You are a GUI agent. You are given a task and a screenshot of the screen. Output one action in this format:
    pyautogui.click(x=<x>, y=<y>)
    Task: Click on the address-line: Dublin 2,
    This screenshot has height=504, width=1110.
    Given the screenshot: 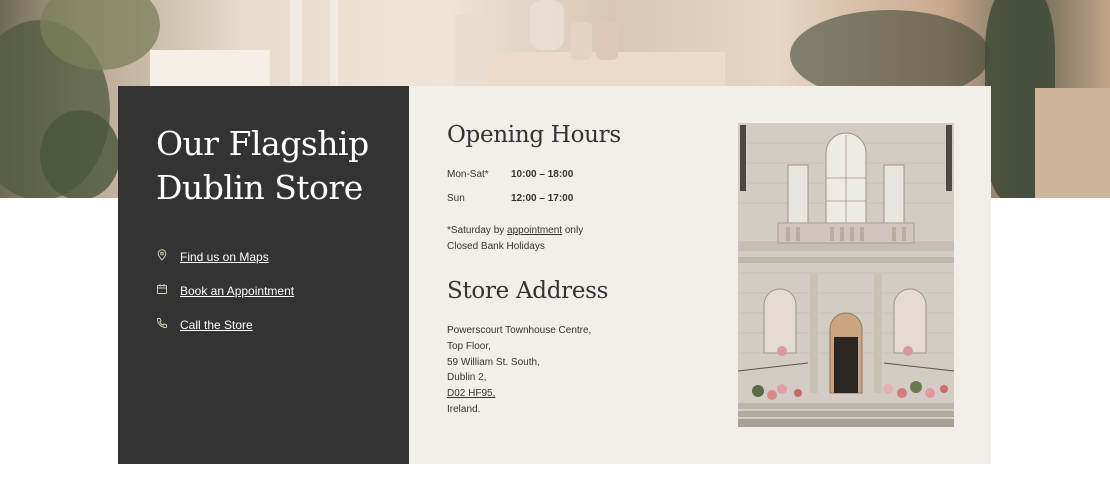 What is the action you would take?
    pyautogui.click(x=467, y=378)
    